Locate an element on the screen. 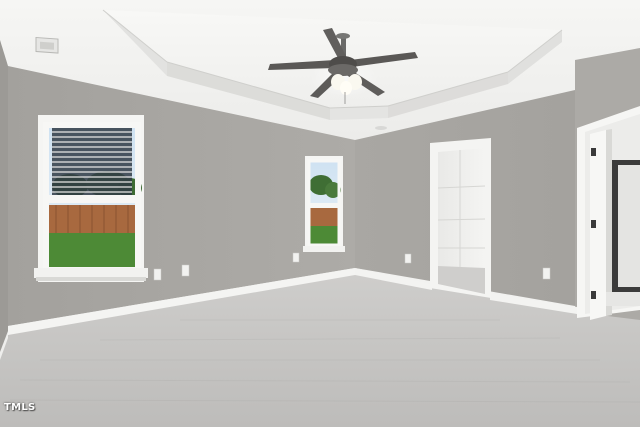 This screenshot has height=427, width=640. left-window is located at coordinates (91, 198).